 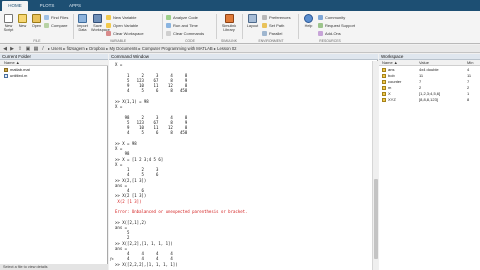 What do you see at coordinates (399, 100) in the screenshot?
I see `variable-name: XYZ` at bounding box center [399, 100].